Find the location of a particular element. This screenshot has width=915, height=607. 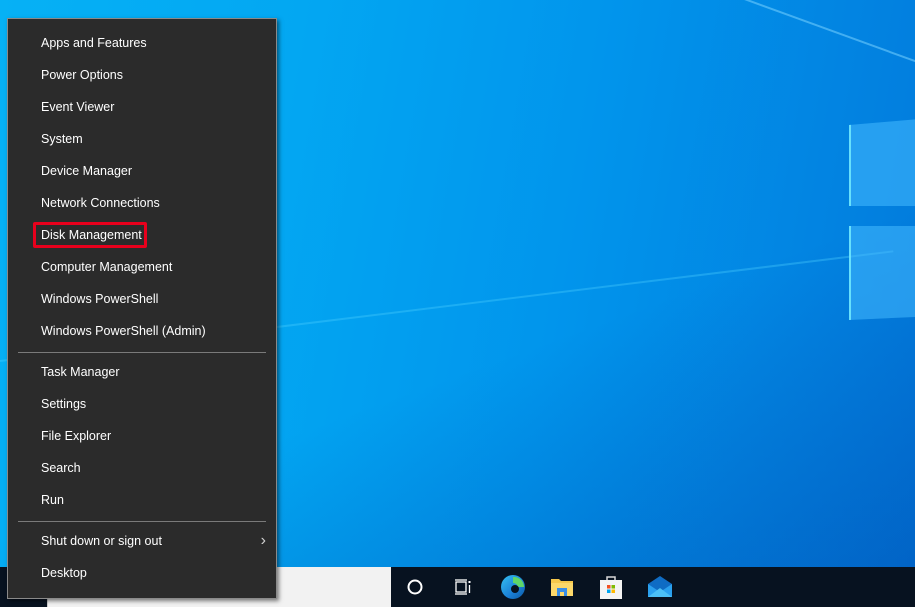

menu-item-label: Network Connections is located at coordinates (100, 203).